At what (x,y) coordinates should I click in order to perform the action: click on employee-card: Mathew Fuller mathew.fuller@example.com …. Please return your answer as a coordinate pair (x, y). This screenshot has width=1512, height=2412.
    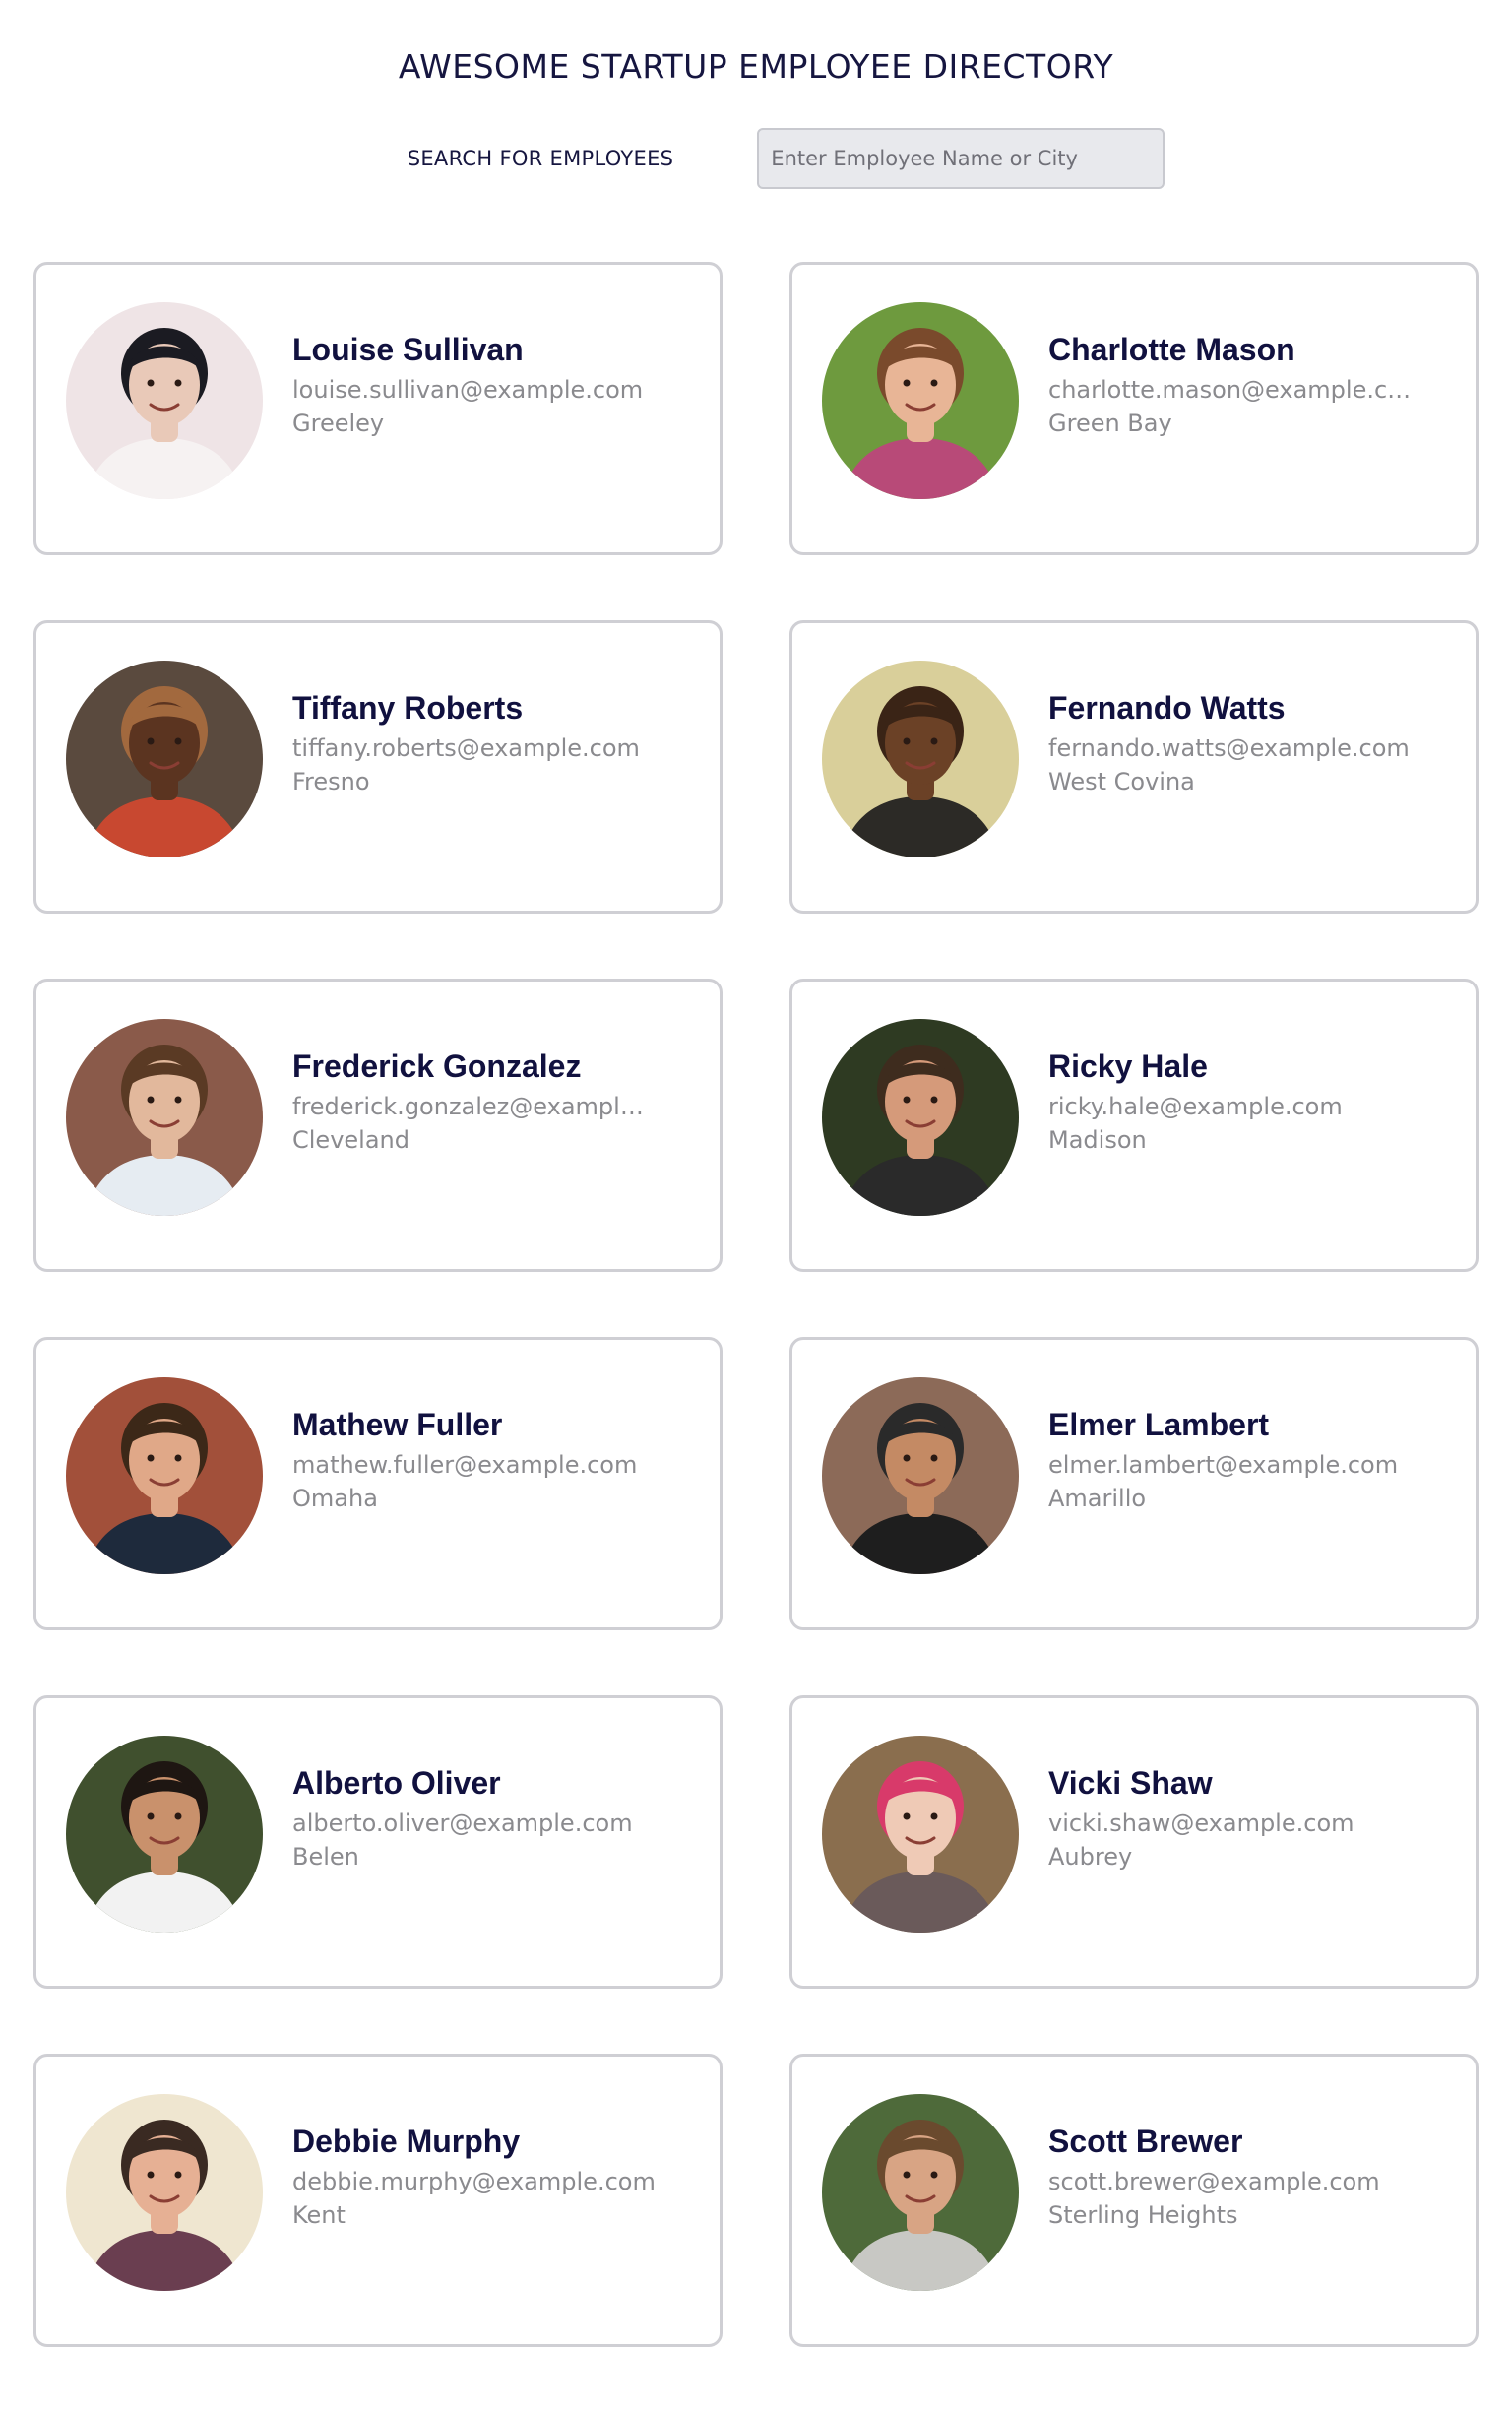
    Looking at the image, I should click on (378, 1483).